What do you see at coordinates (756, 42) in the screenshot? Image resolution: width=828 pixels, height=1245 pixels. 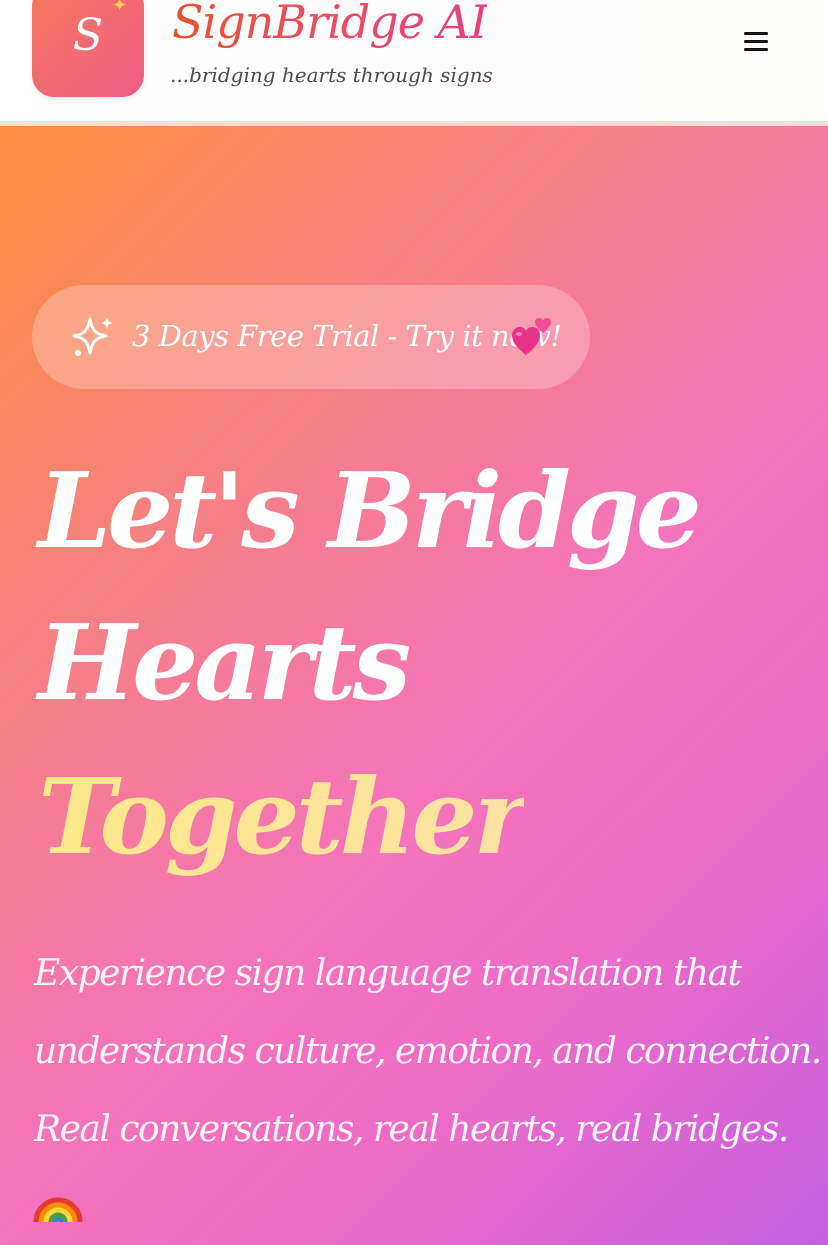 I see `hamburger-menu-icon` at bounding box center [756, 42].